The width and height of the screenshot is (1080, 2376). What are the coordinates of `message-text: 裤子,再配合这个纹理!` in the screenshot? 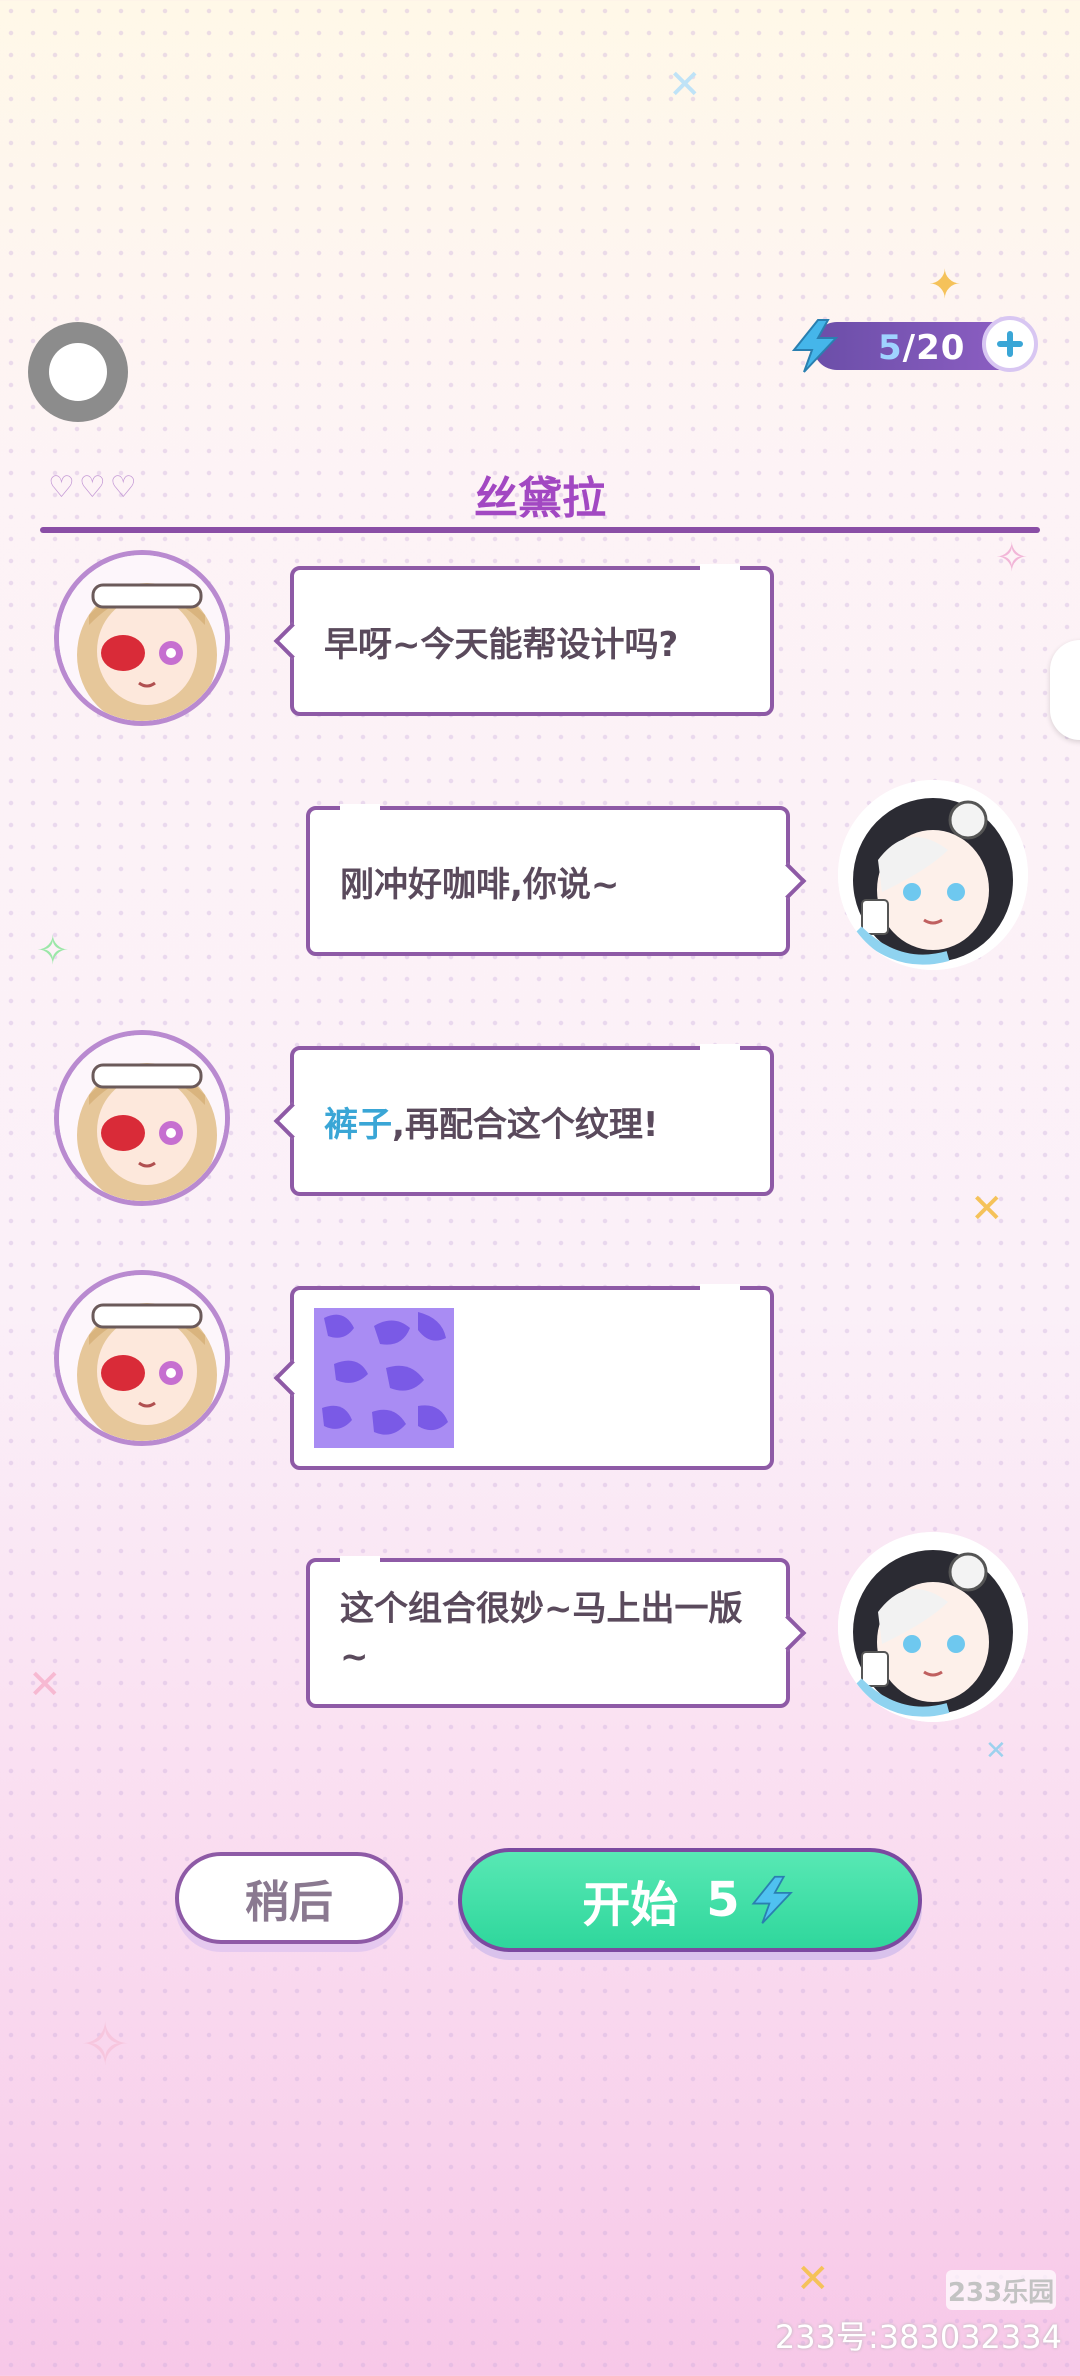 It's located at (491, 1121).